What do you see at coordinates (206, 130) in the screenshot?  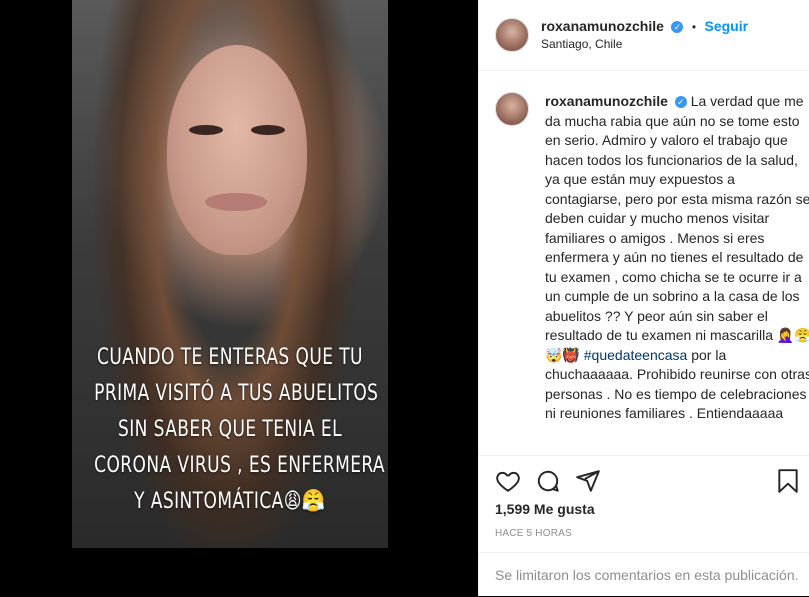 I see `left-eye` at bounding box center [206, 130].